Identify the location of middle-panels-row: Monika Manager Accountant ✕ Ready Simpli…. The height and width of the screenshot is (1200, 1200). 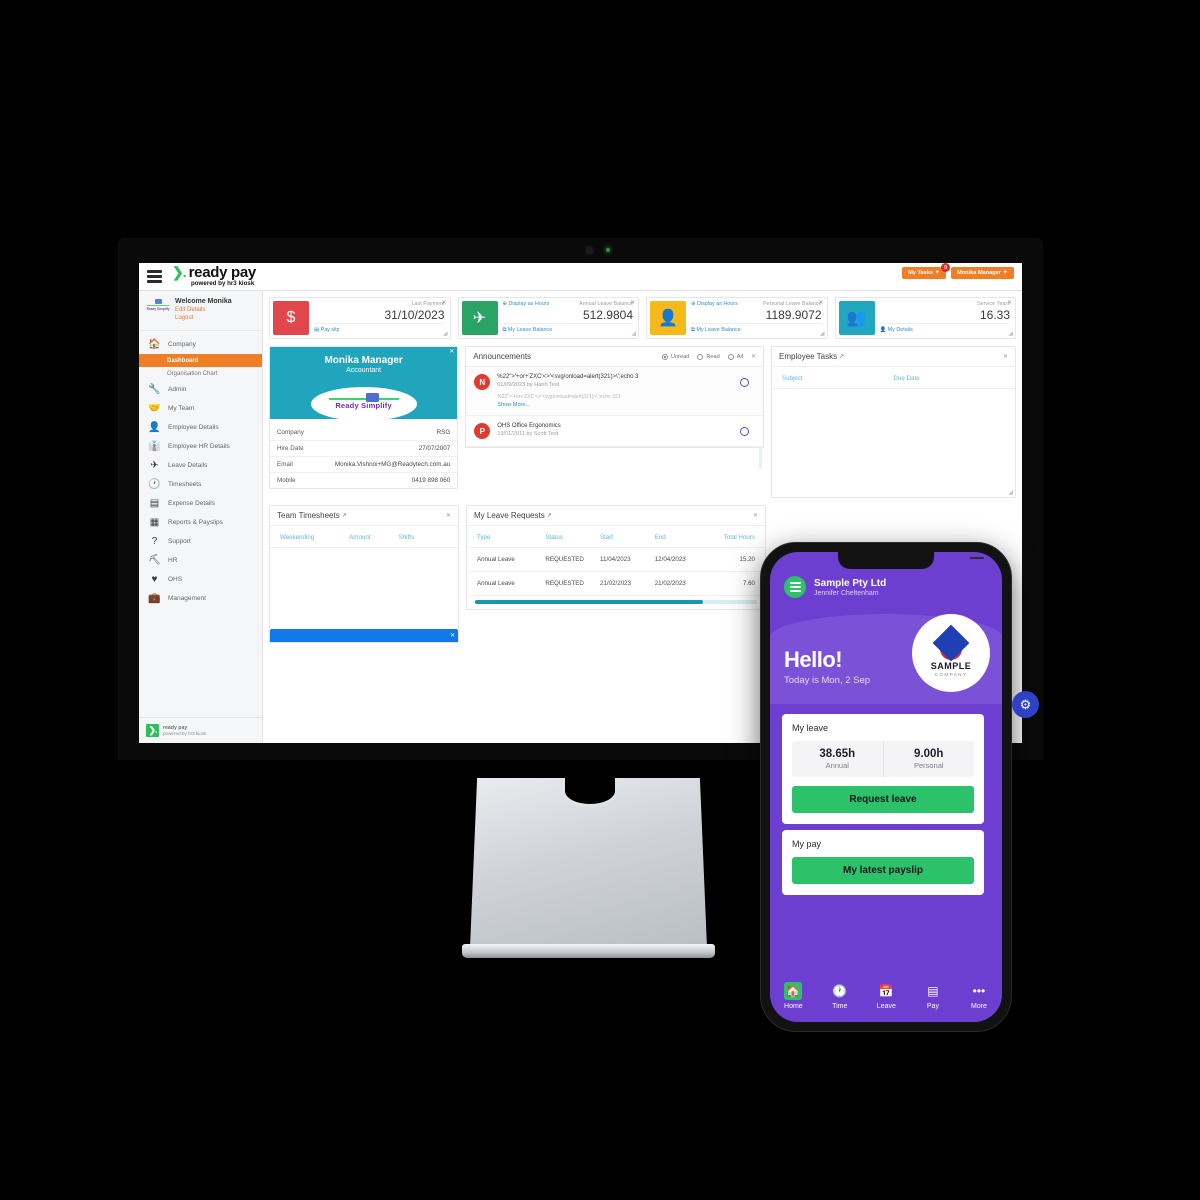
(643, 422).